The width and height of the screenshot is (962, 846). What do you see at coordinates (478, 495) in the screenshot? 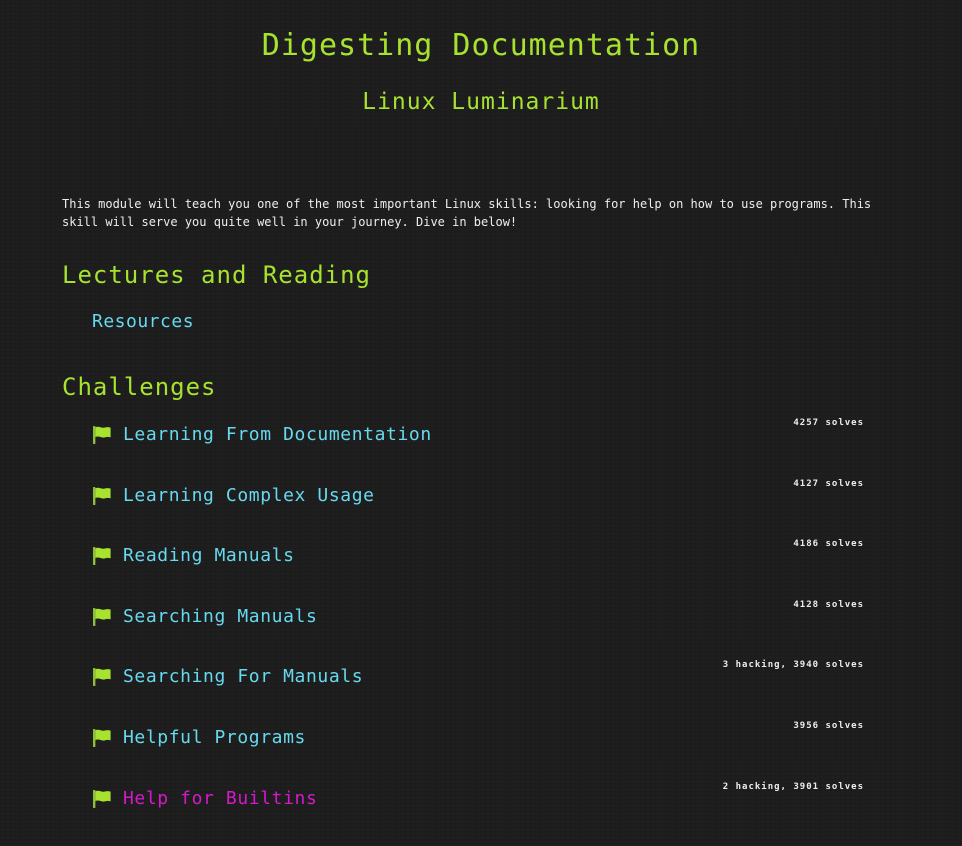
I see `challenge-item: Learning Complex Usage 4127 solves` at bounding box center [478, 495].